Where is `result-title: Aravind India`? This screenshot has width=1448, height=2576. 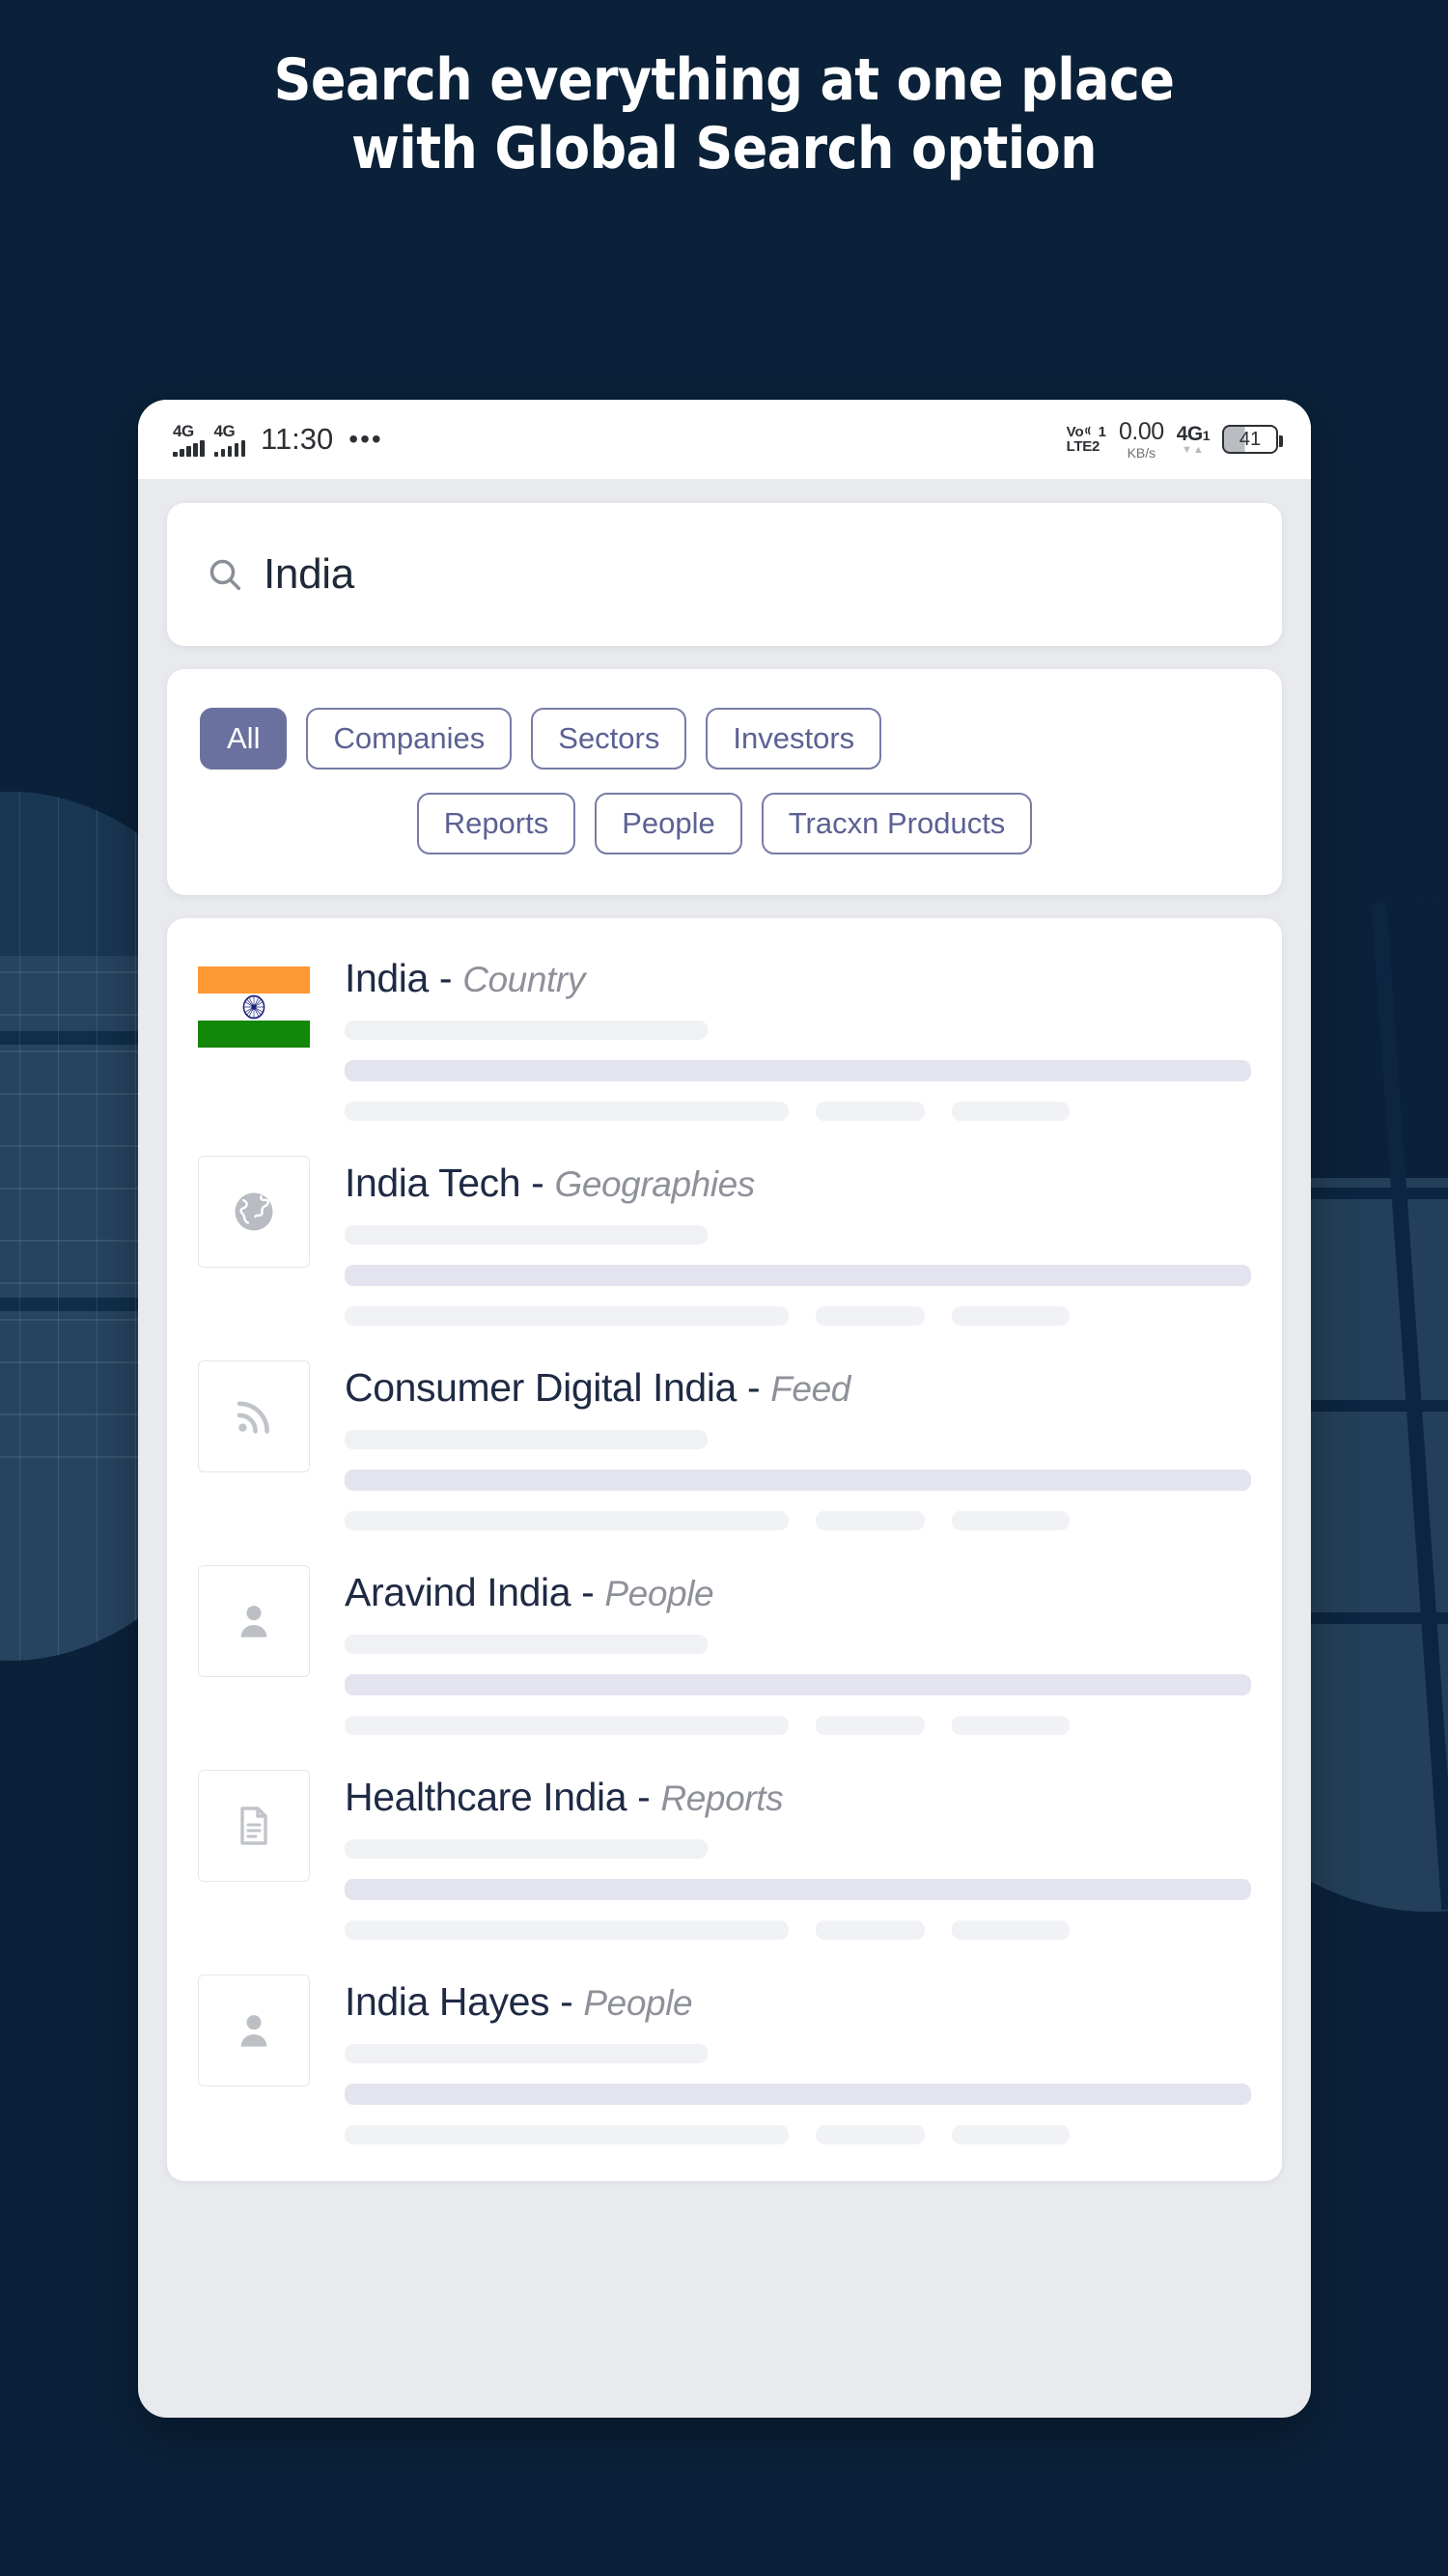 result-title: Aravind India is located at coordinates (458, 1593).